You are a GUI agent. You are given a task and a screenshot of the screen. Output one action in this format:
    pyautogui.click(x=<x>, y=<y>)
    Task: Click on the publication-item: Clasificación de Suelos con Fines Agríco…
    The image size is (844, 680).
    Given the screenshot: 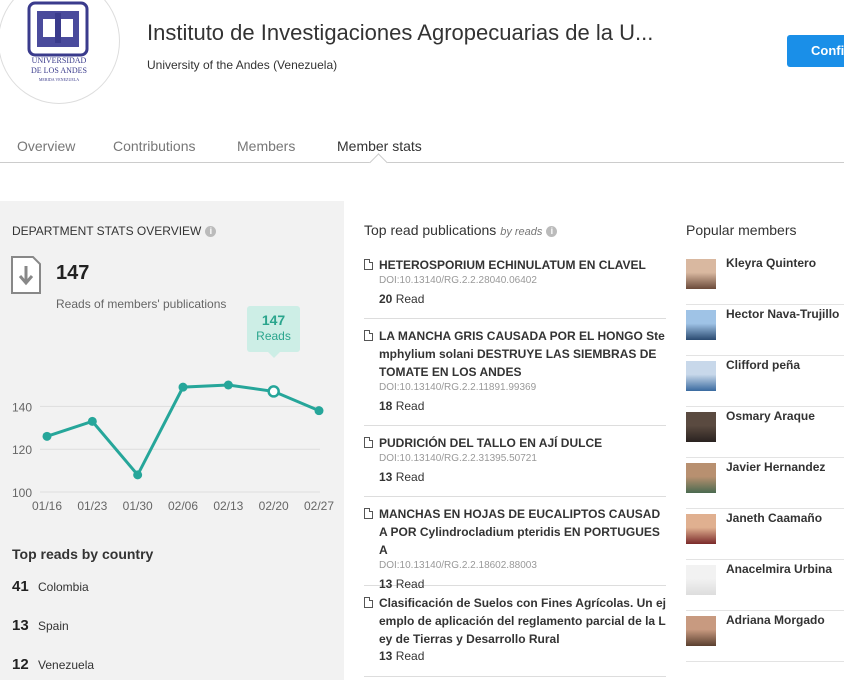 What is the action you would take?
    pyautogui.click(x=515, y=635)
    